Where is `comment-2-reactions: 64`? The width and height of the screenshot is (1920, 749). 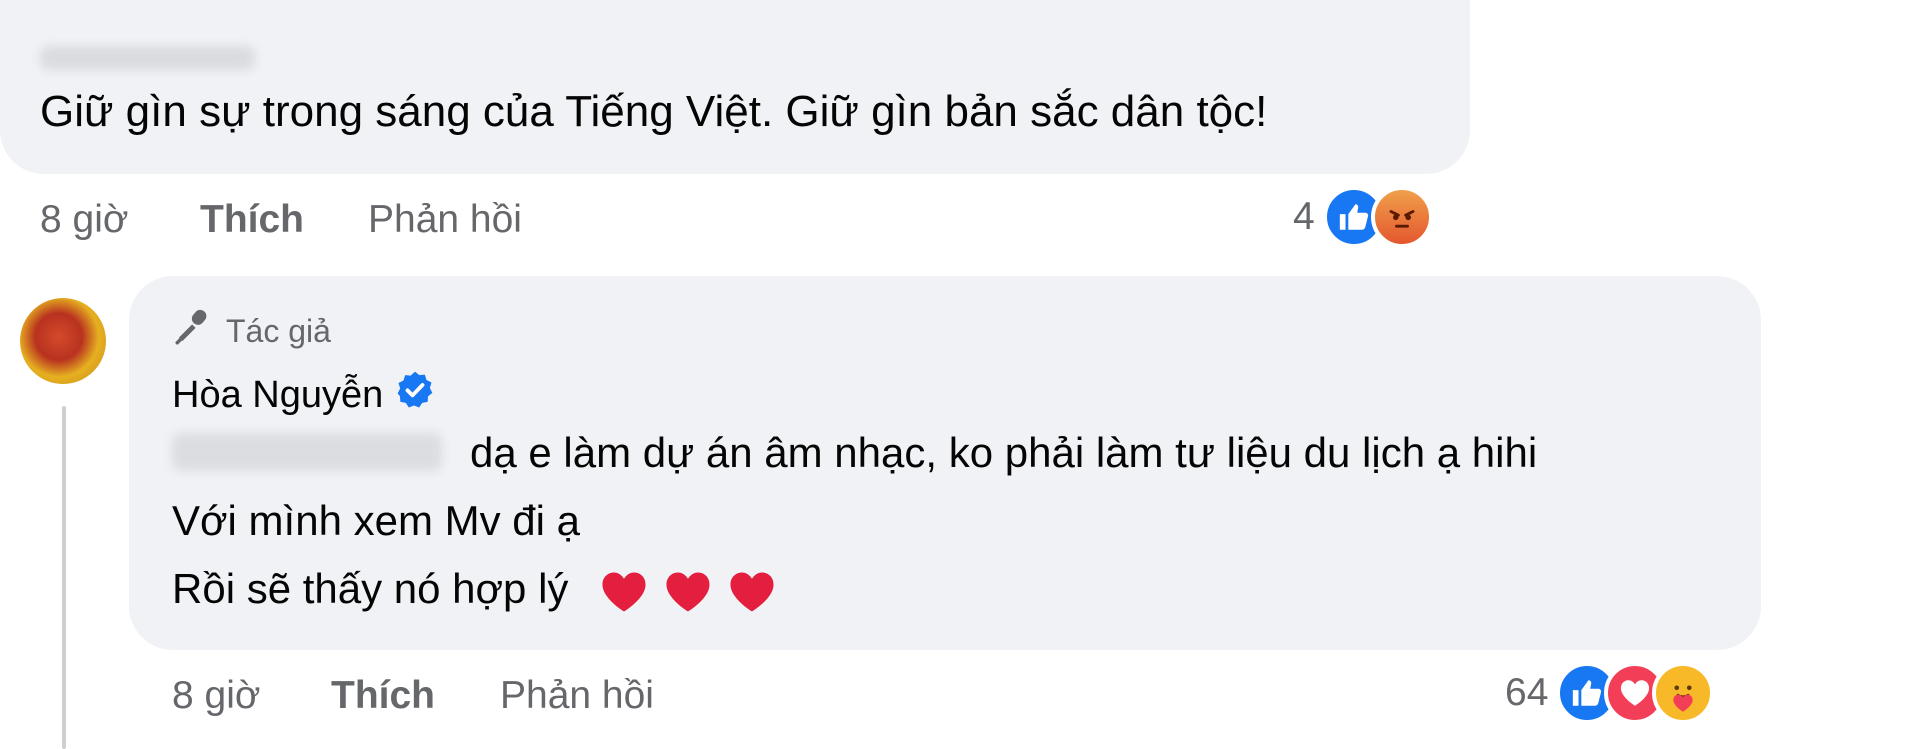
comment-2-reactions: 64 is located at coordinates (1610, 693).